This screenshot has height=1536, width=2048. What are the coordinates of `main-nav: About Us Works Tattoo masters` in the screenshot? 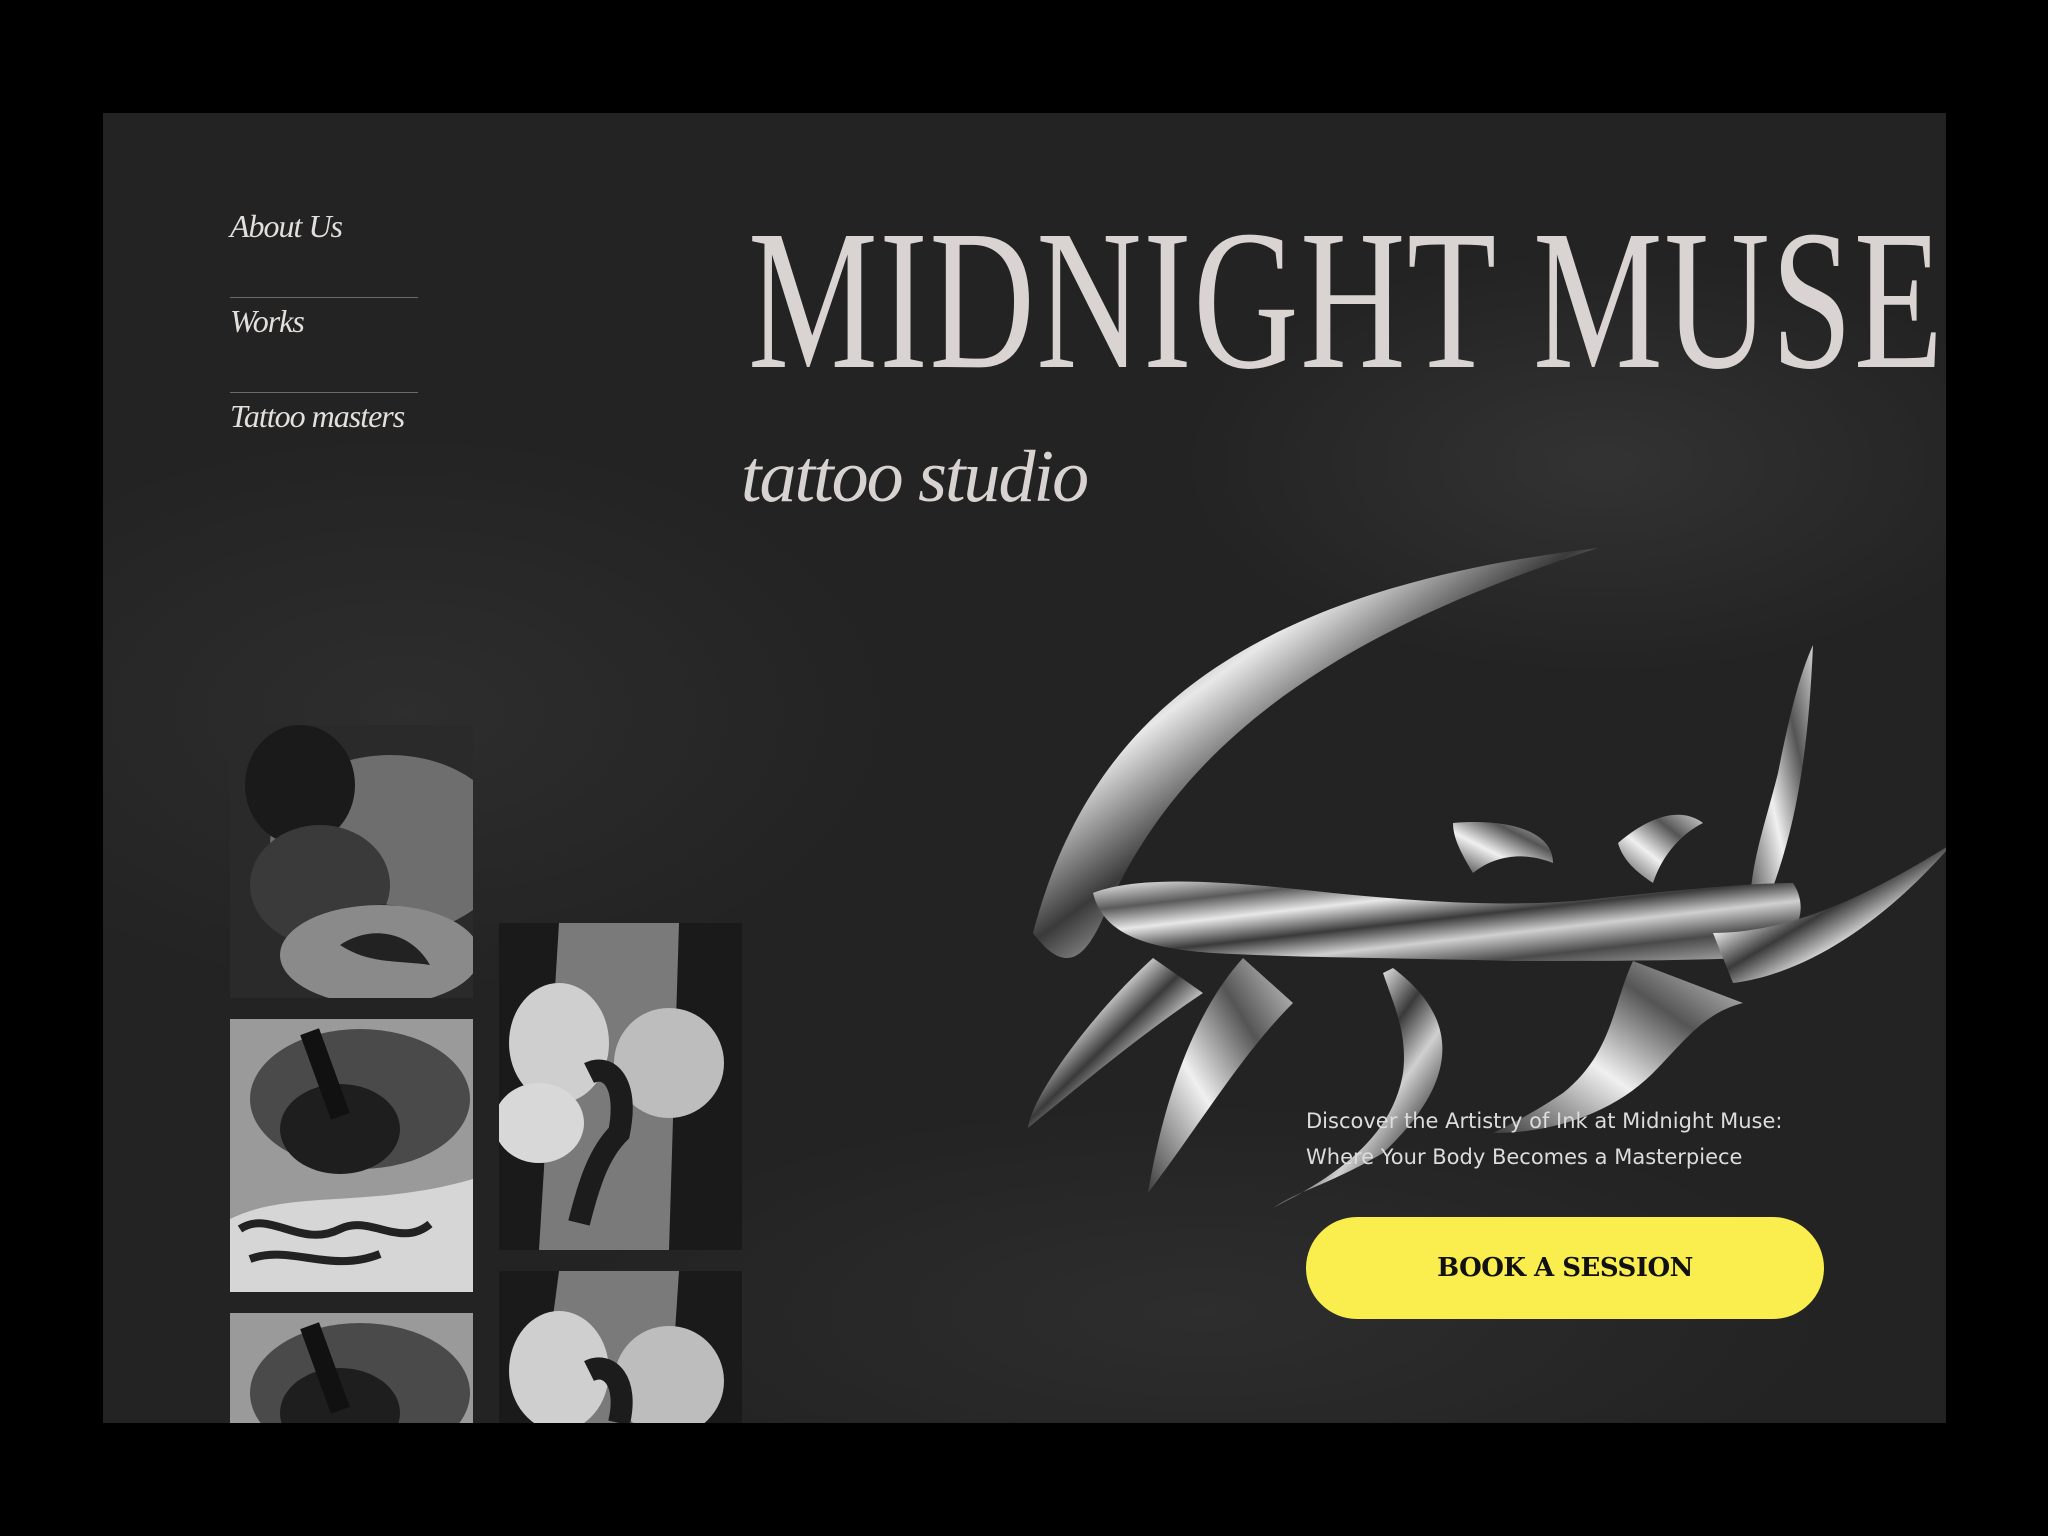 It's located at (324, 345).